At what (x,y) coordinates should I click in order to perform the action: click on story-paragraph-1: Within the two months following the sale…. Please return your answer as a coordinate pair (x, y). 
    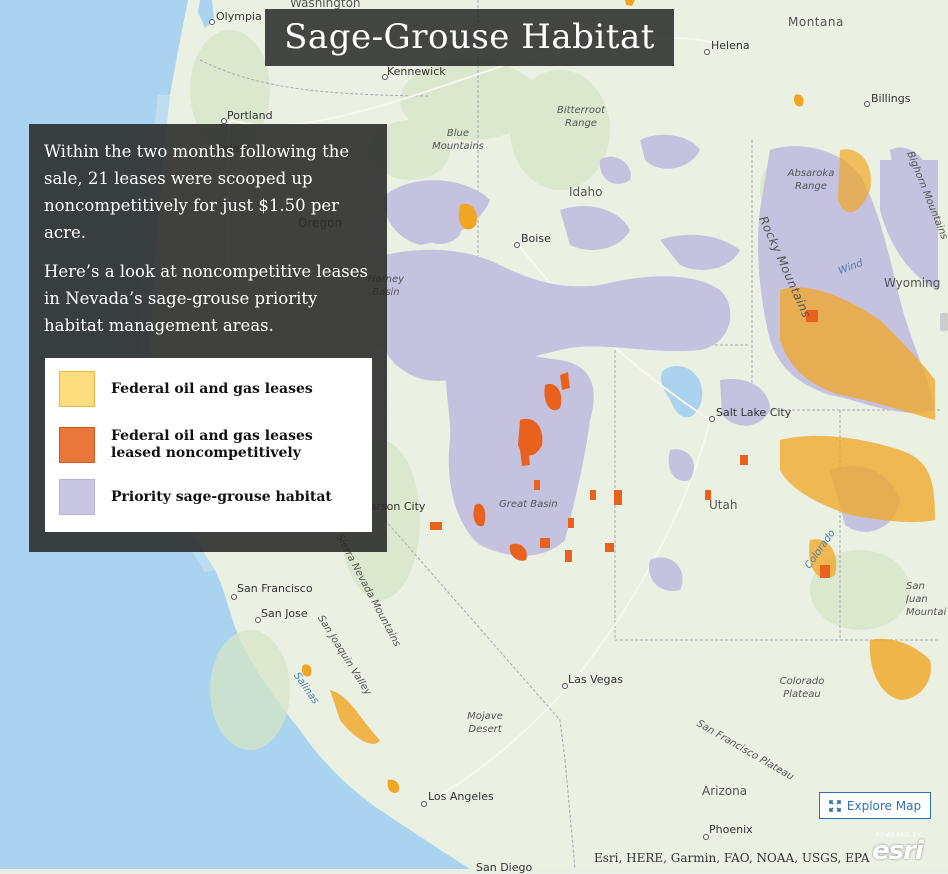
    Looking at the image, I should click on (197, 192).